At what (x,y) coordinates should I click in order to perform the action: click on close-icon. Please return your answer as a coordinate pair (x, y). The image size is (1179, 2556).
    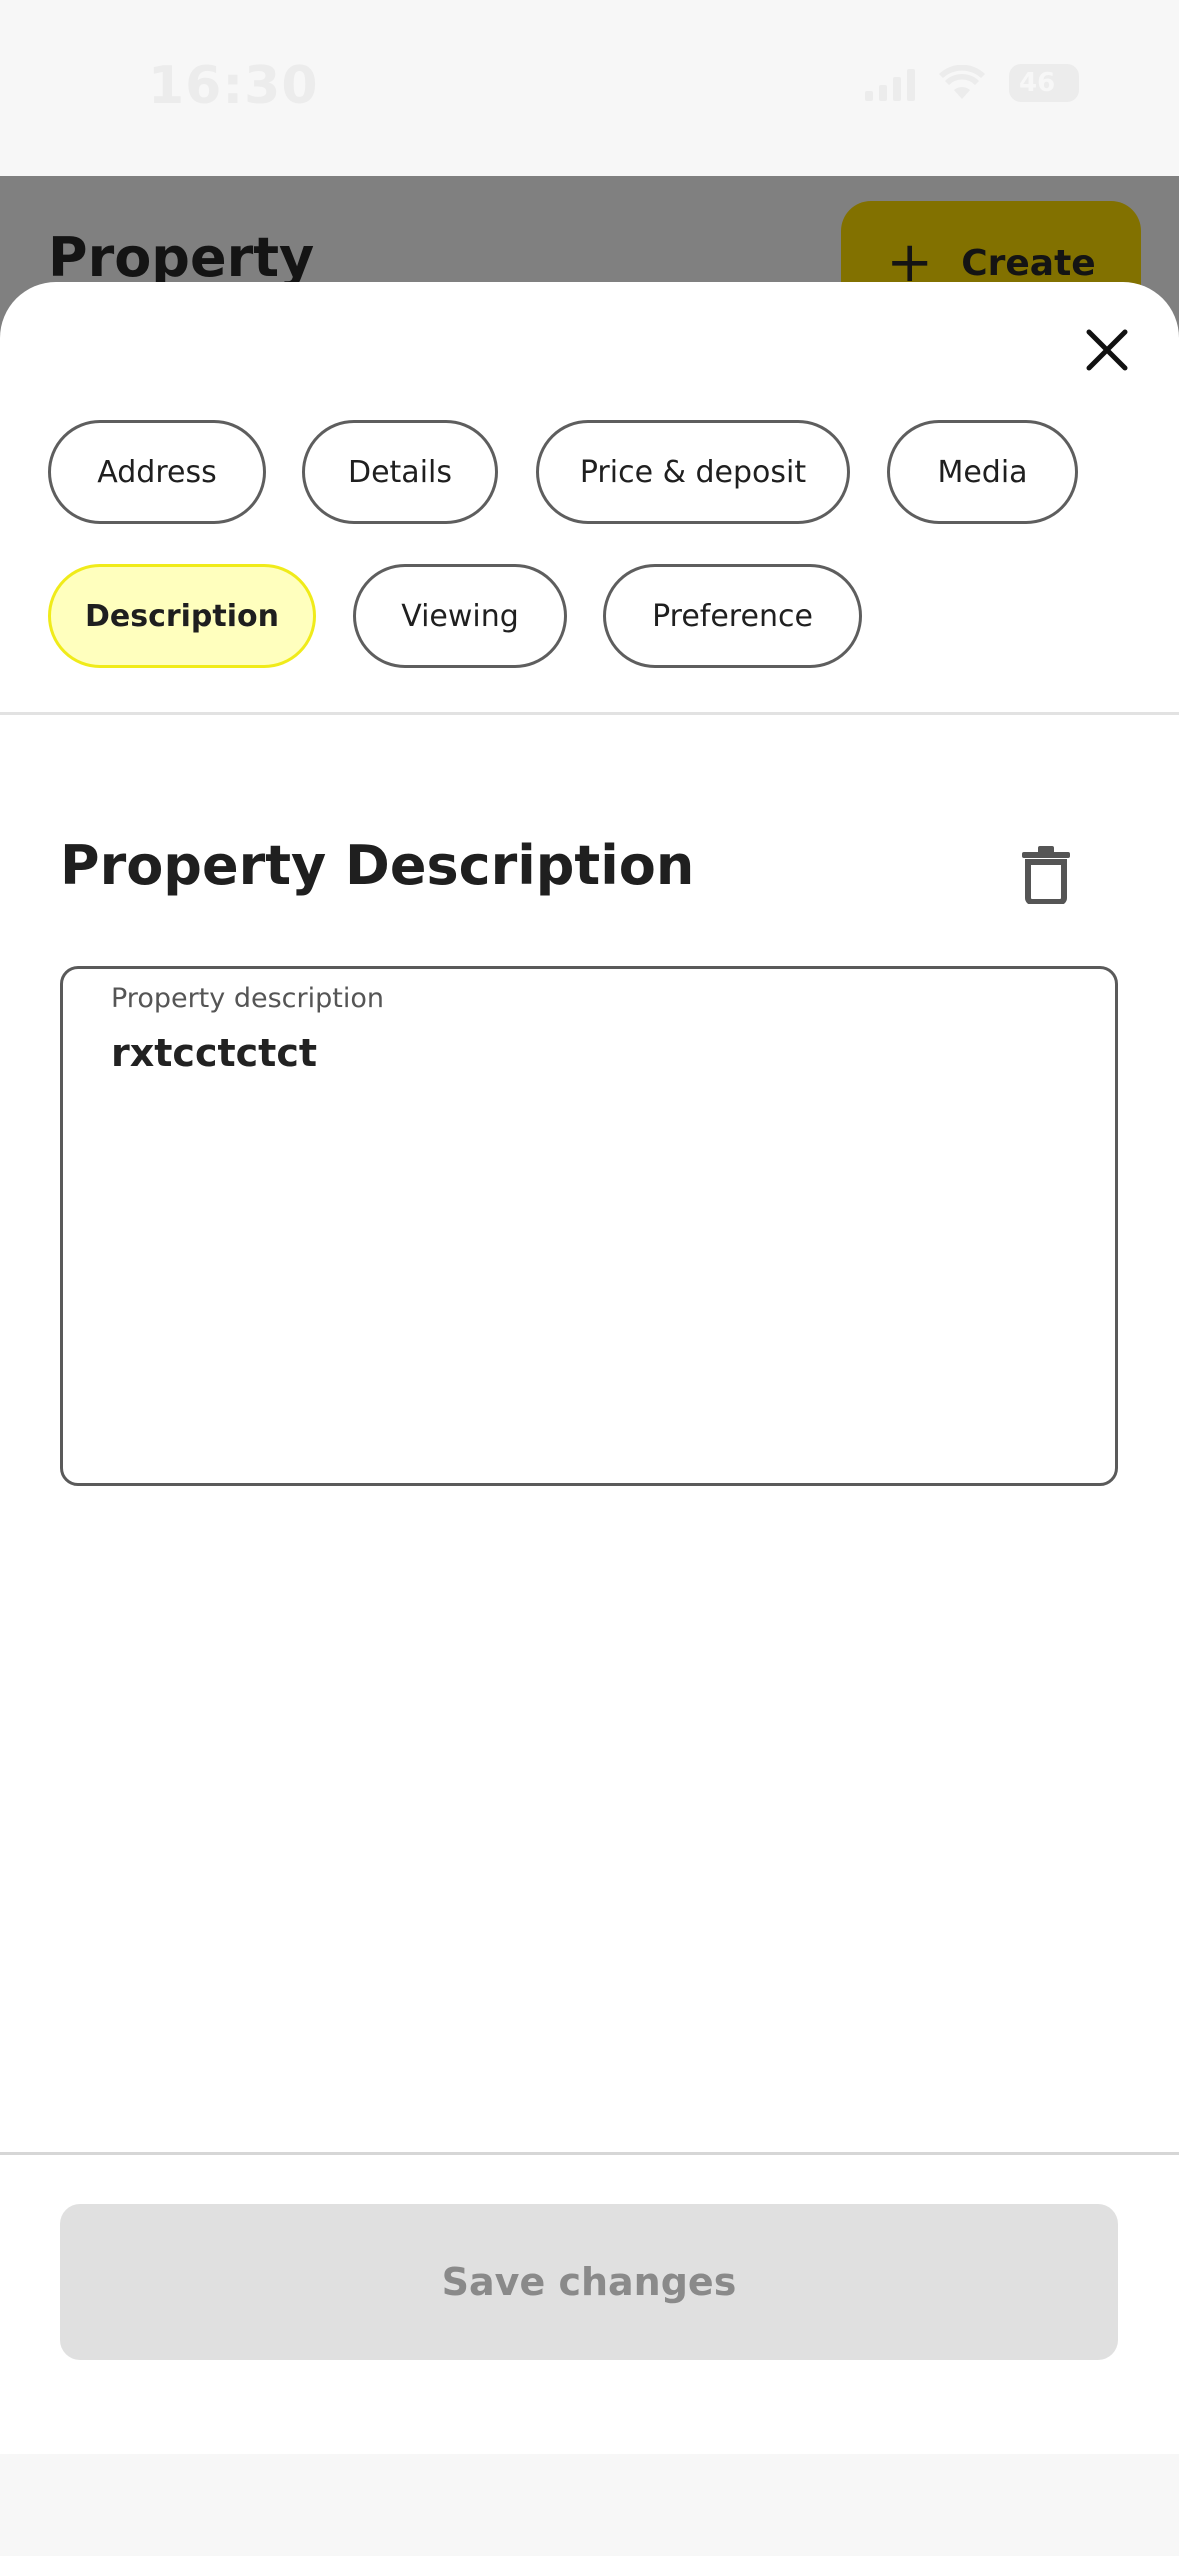
    Looking at the image, I should click on (1107, 350).